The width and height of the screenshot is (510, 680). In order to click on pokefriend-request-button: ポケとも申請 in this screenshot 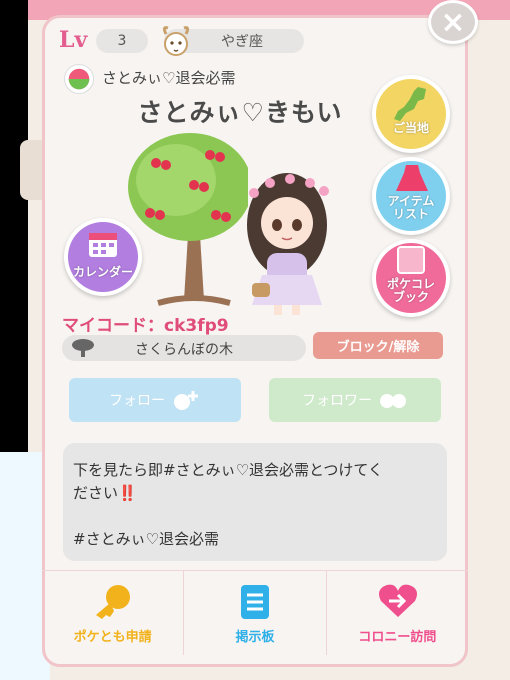, I will do `click(113, 613)`.